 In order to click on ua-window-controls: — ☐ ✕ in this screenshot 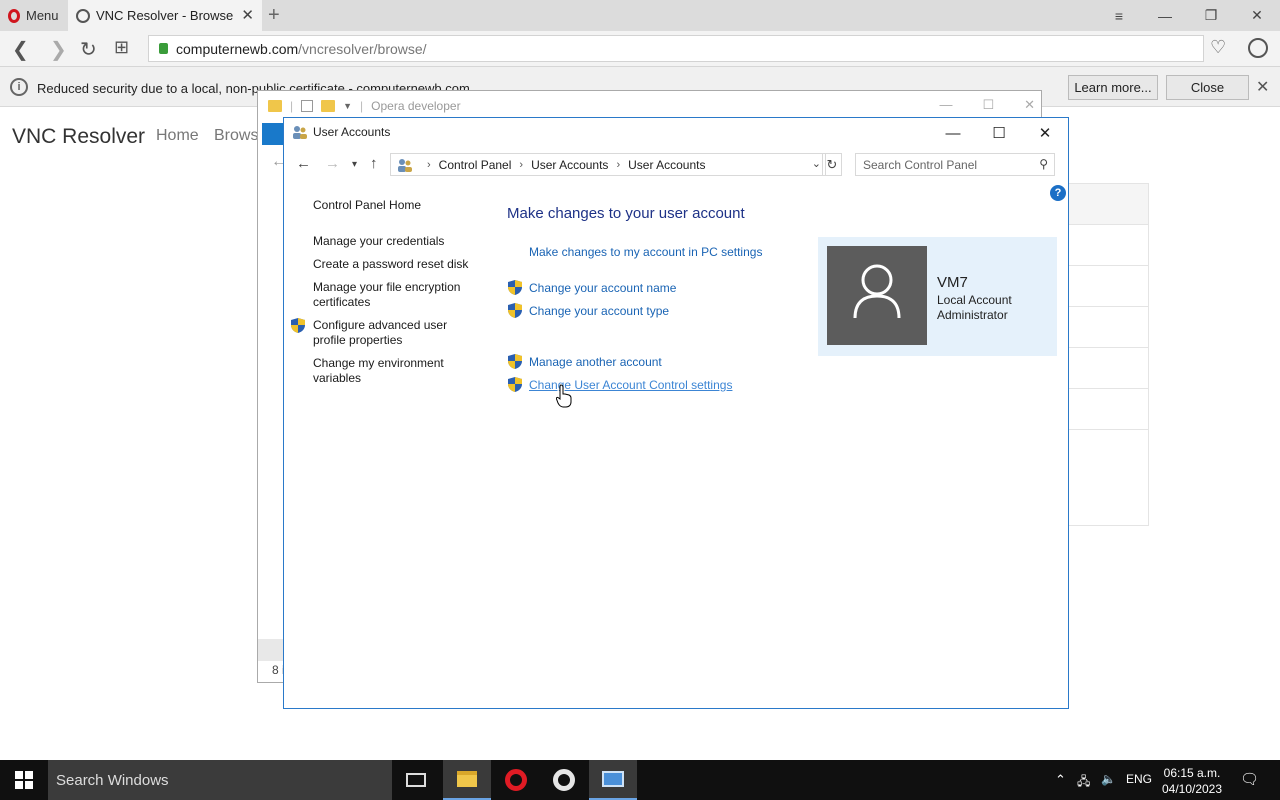, I will do `click(999, 133)`.